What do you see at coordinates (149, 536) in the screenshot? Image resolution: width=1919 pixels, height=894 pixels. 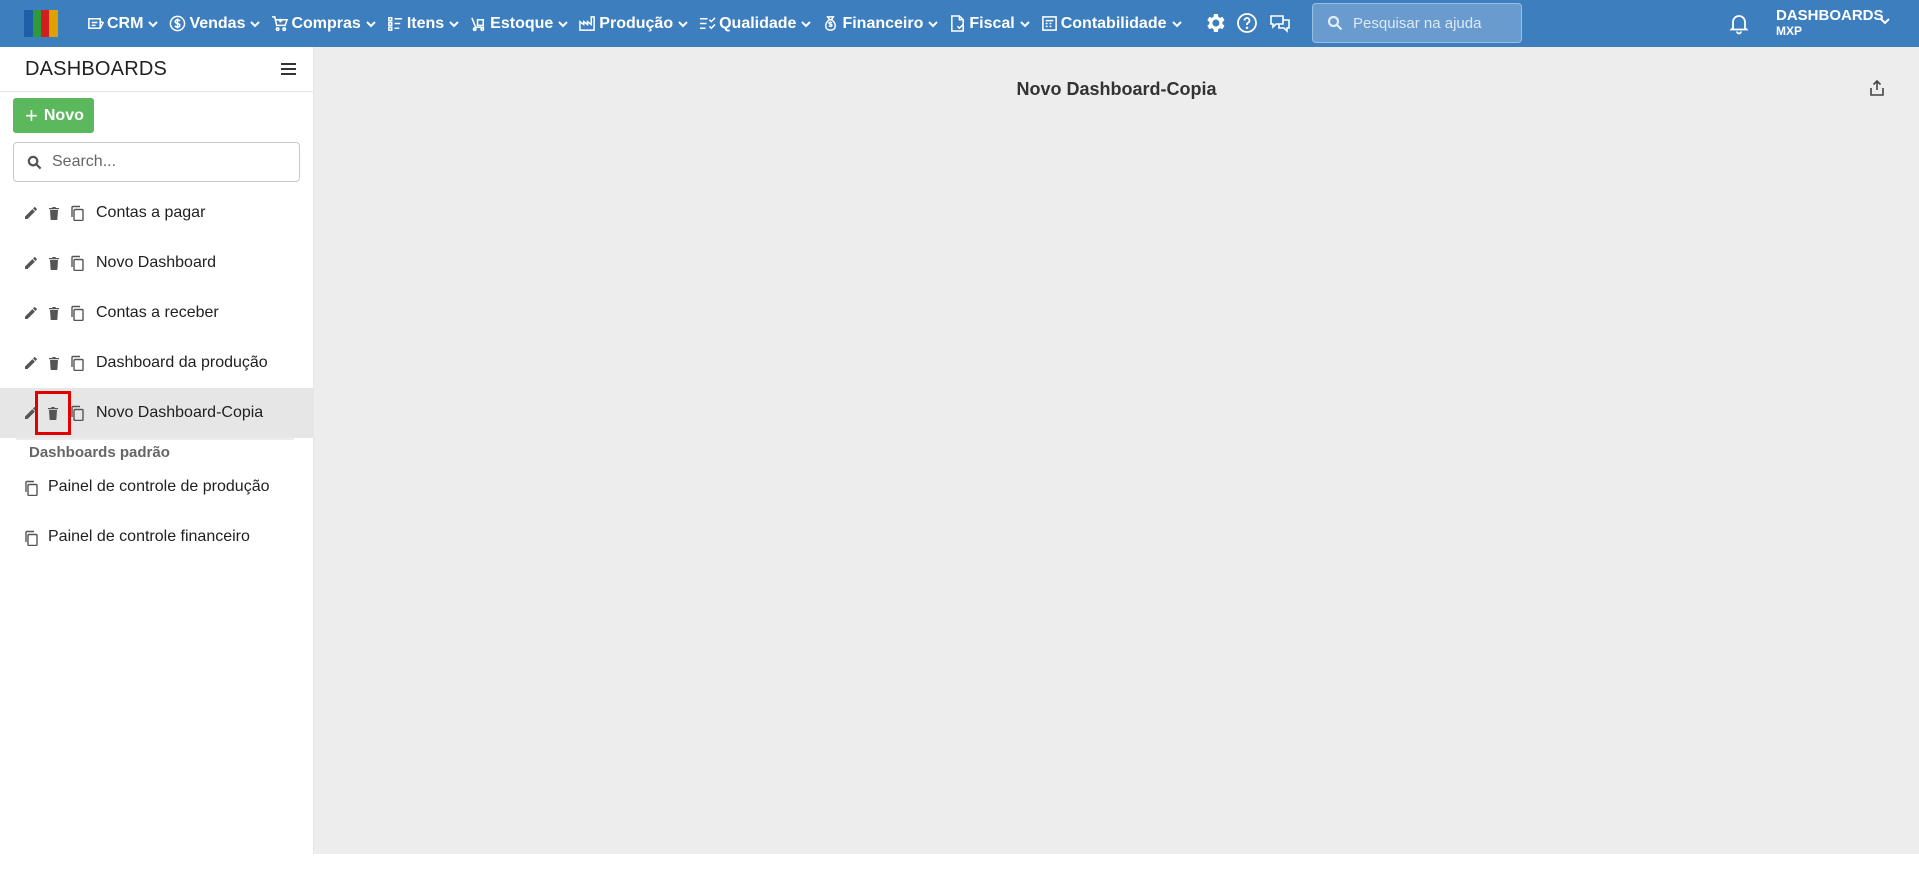 I see `default-dashboard-item-label: Painel de controle financeiro` at bounding box center [149, 536].